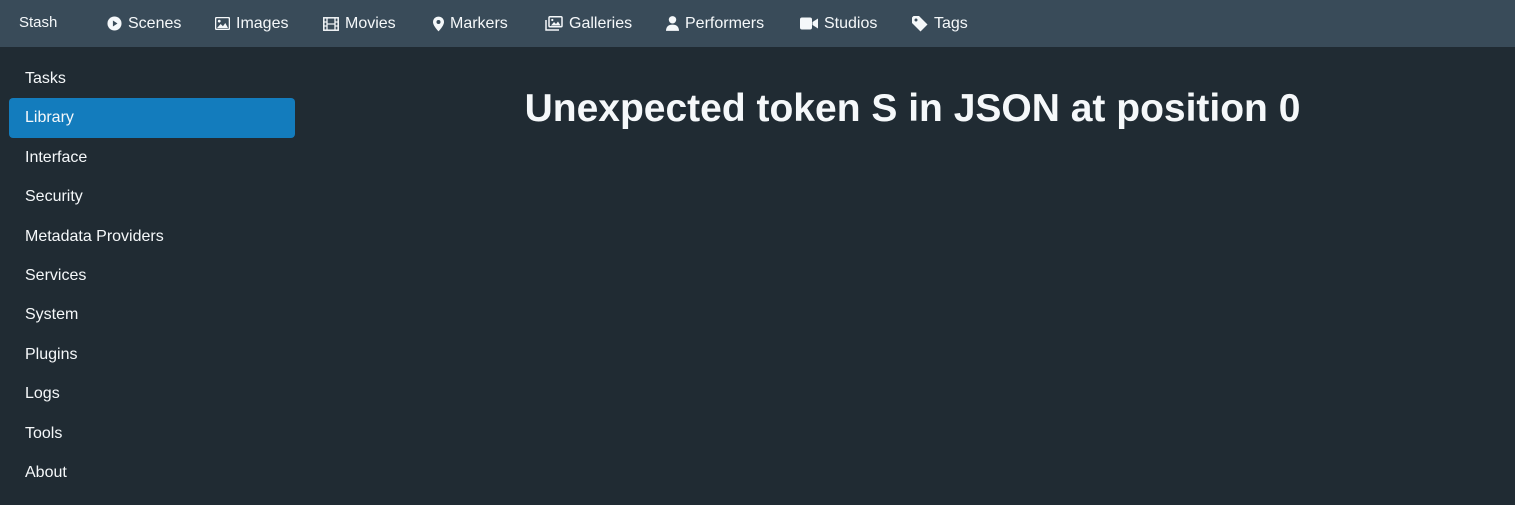 This screenshot has height=505, width=1515. What do you see at coordinates (601, 23) in the screenshot?
I see `nav-galleries-label: Galleries` at bounding box center [601, 23].